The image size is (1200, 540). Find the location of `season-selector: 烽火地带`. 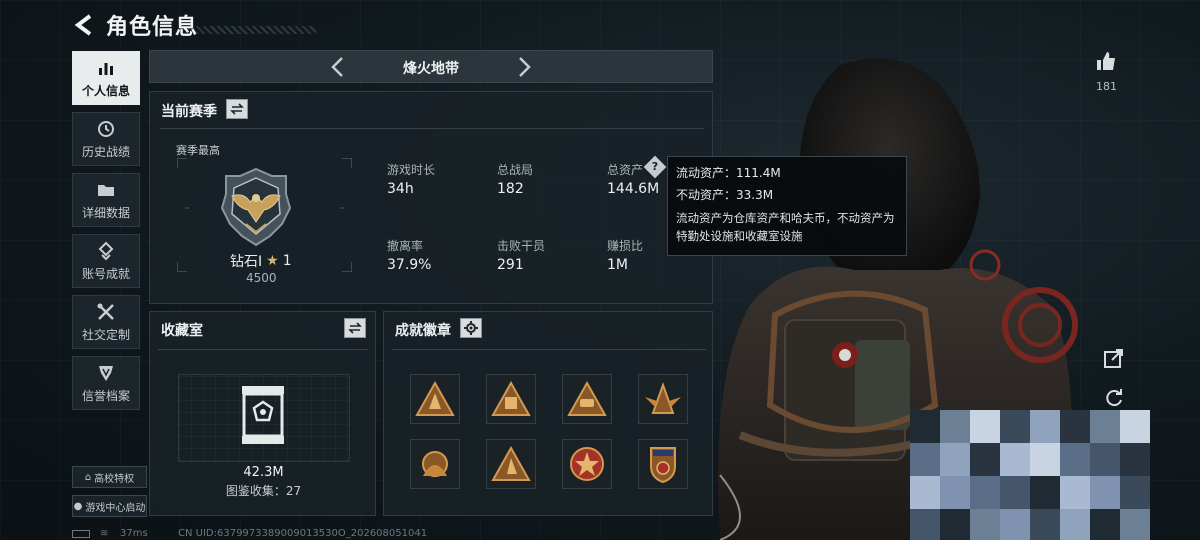

season-selector: 烽火地带 is located at coordinates (431, 66).